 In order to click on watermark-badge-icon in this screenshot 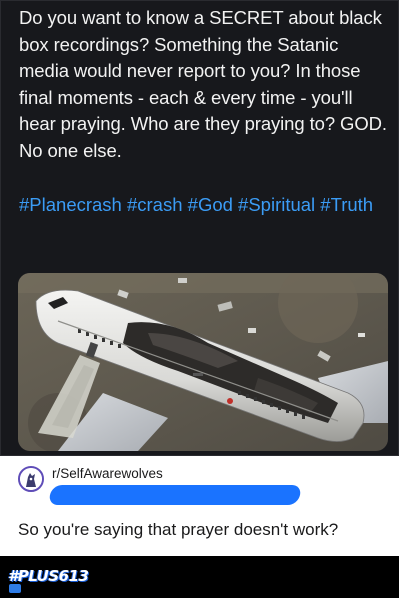, I will do `click(15, 588)`.